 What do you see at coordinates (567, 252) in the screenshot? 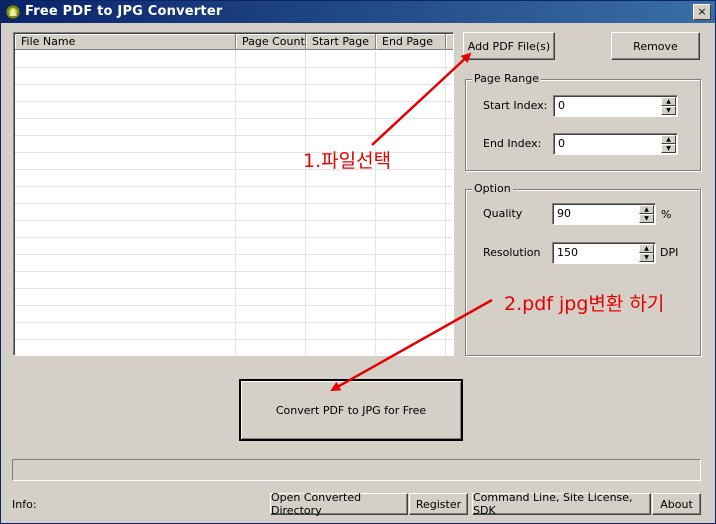
I see `resolution-value: 150` at bounding box center [567, 252].